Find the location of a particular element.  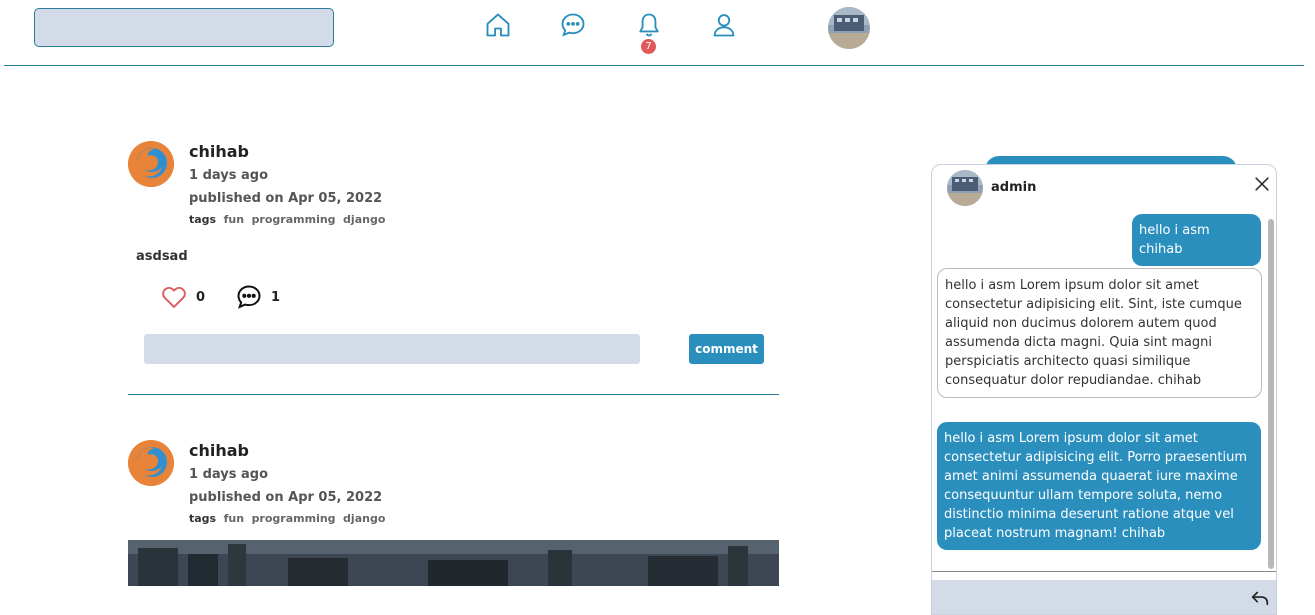

chat-scrollbar is located at coordinates (1271, 394).